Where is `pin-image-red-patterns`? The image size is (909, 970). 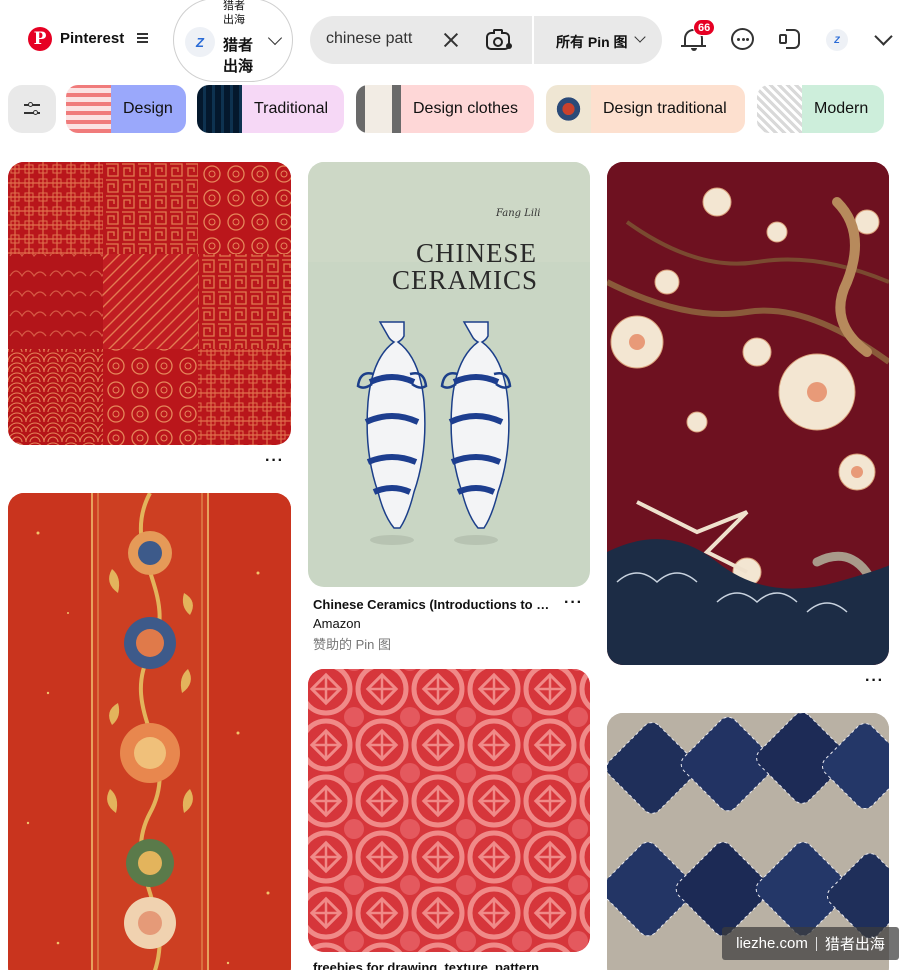
pin-image-red-patterns is located at coordinates (149, 303).